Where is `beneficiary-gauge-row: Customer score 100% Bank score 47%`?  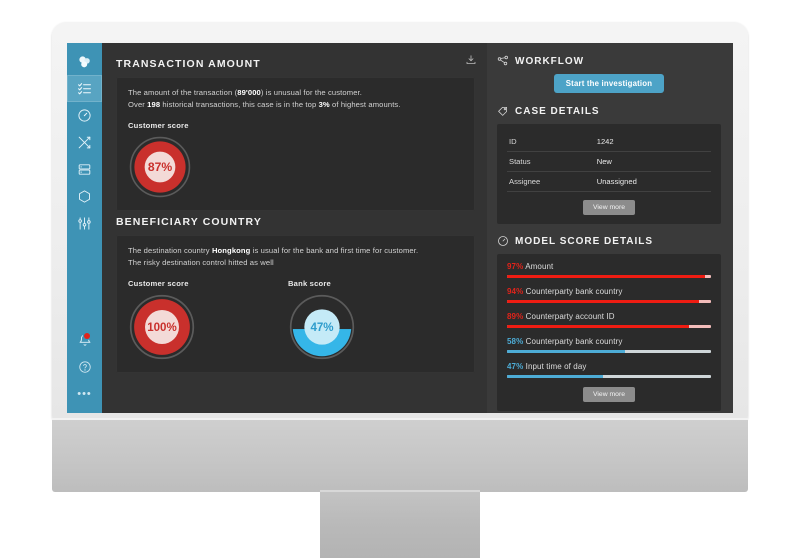 beneficiary-gauge-row: Customer score 100% Bank score 47% is located at coordinates (295, 315).